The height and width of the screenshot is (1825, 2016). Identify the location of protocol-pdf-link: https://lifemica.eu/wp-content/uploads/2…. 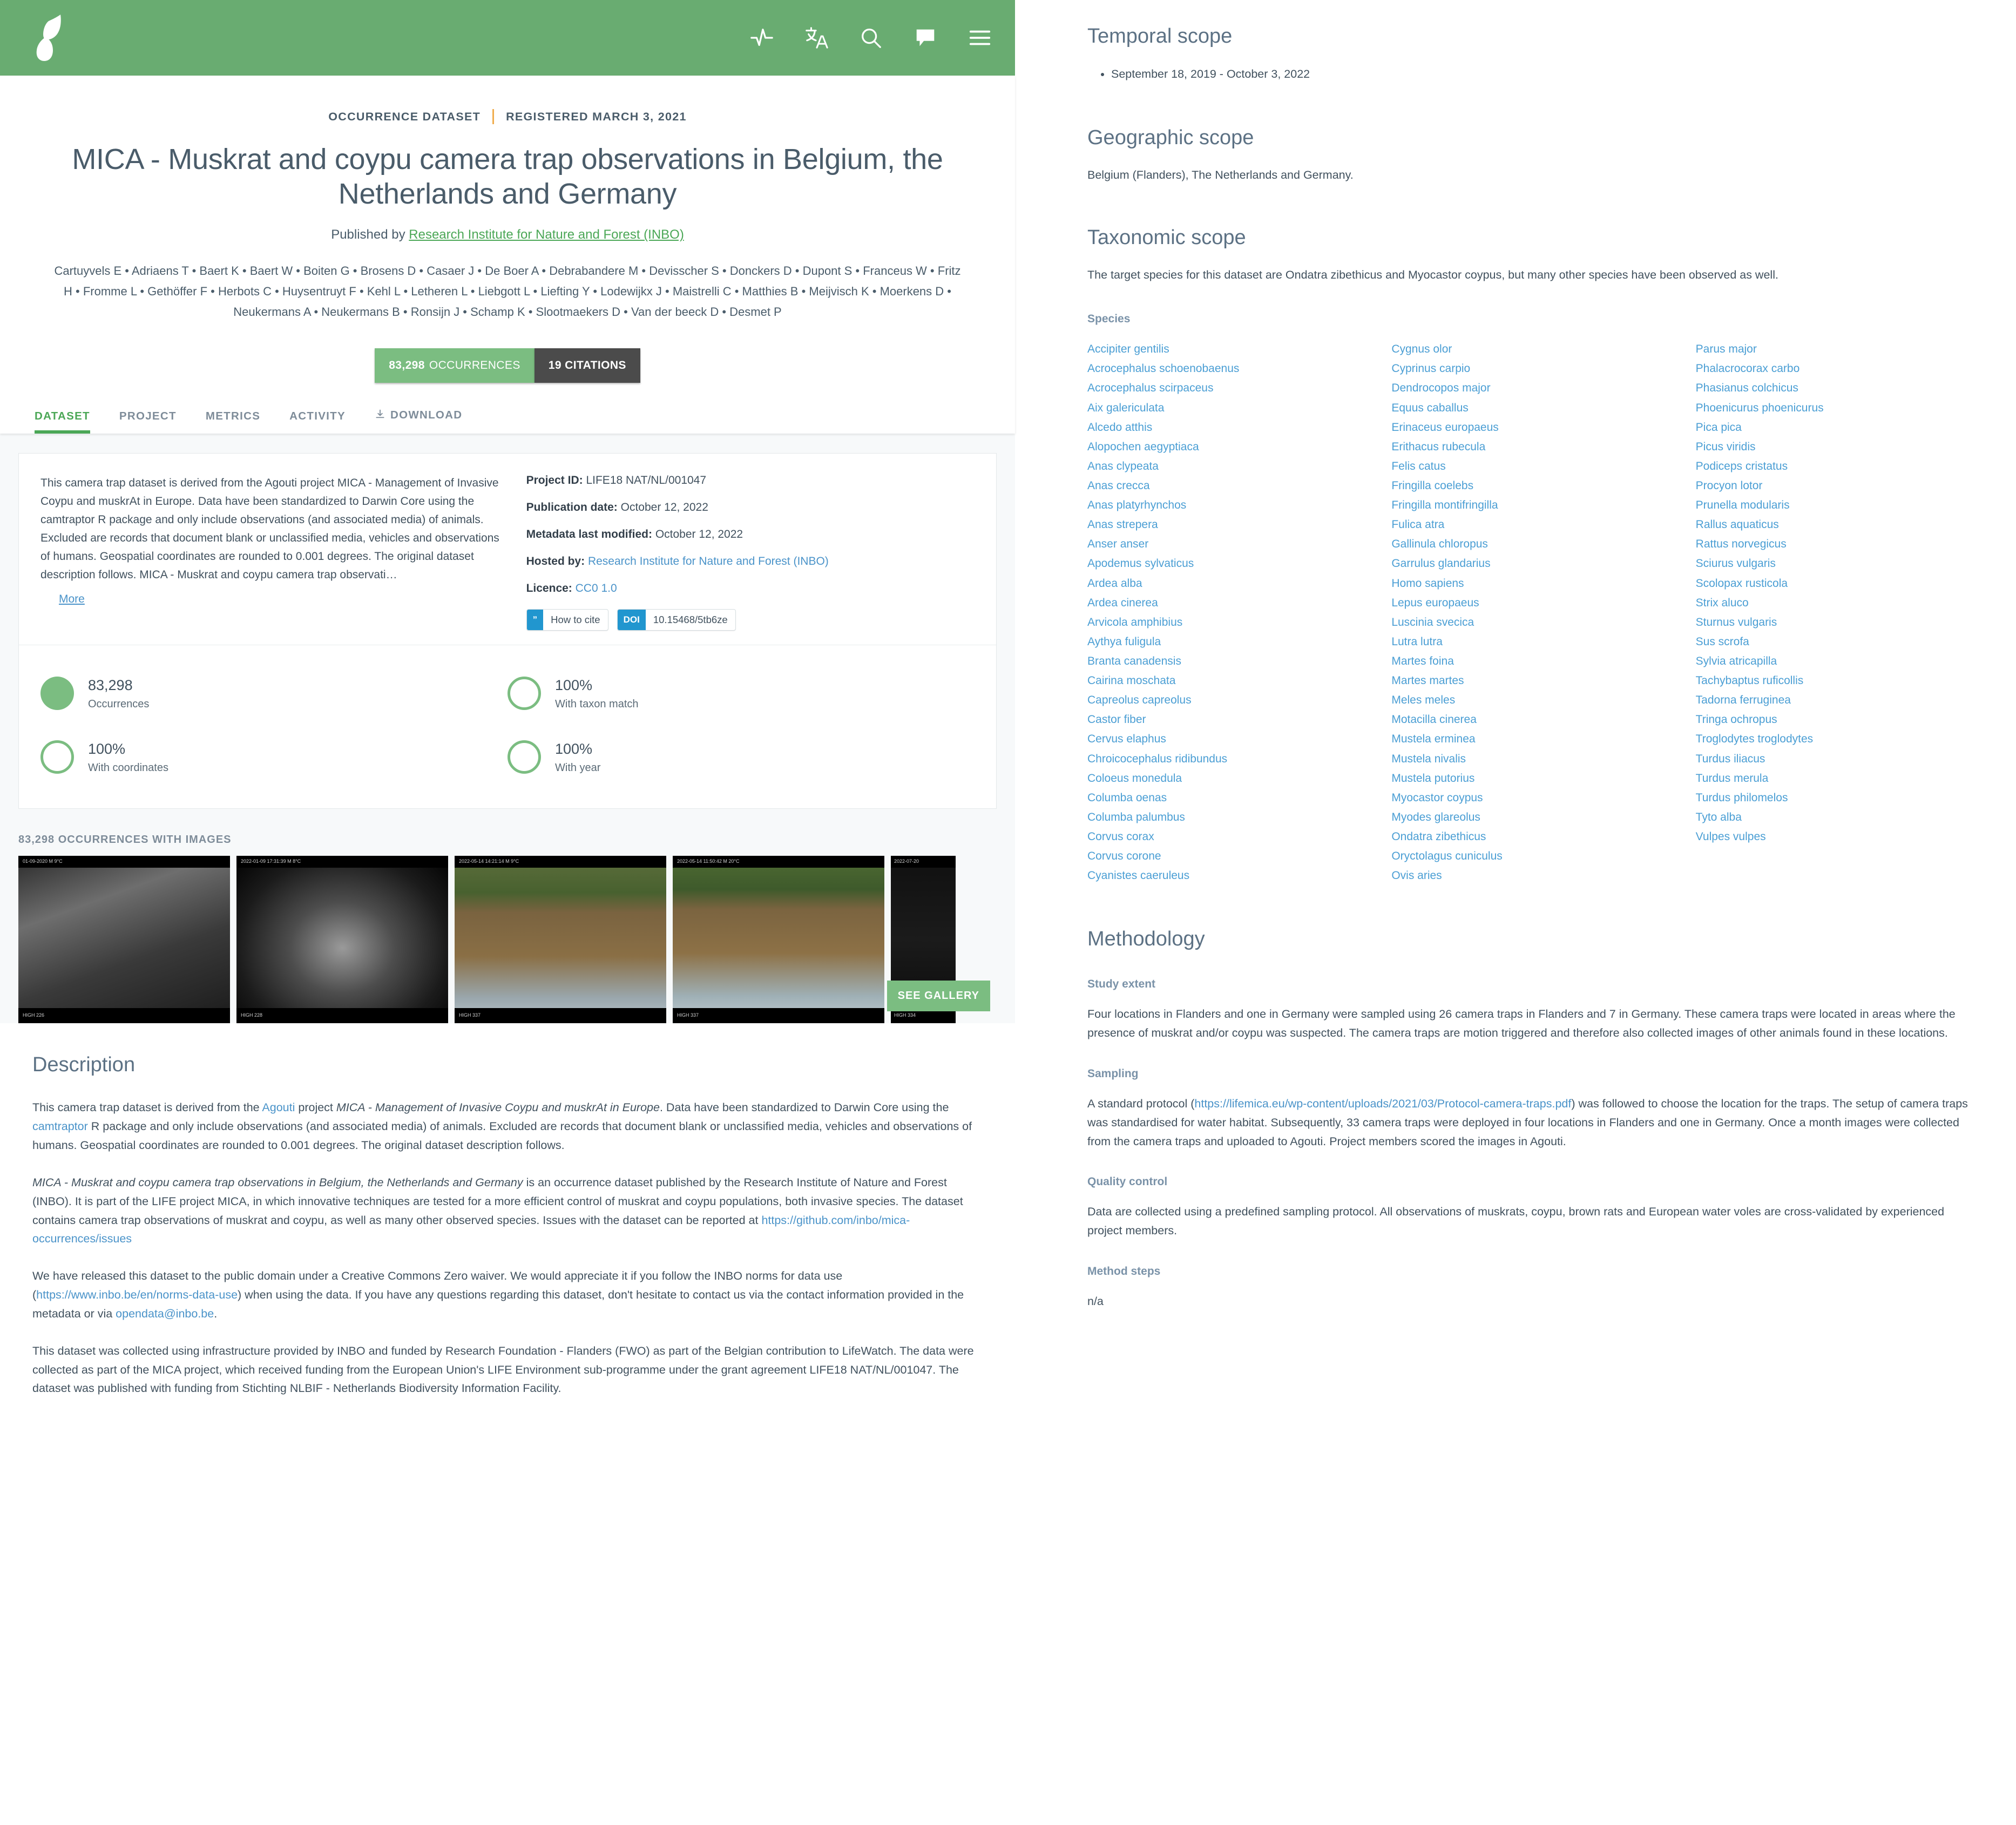
(1383, 1103).